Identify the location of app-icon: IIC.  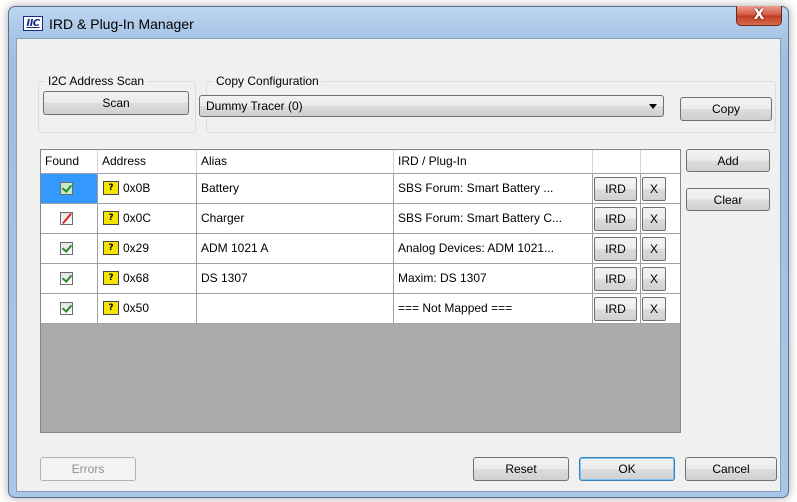
(33, 23).